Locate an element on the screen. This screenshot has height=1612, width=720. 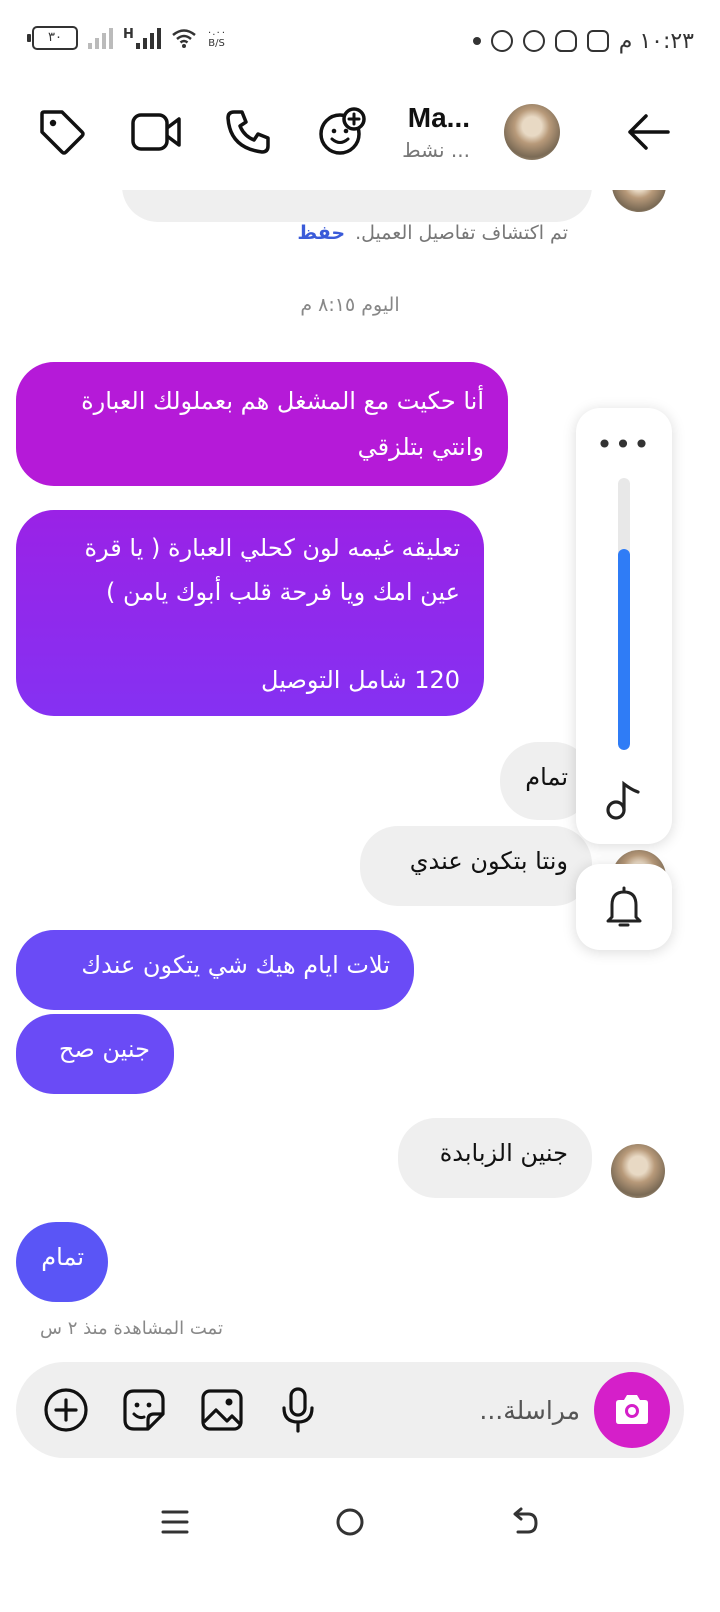
add-icon is located at coordinates (66, 1410).